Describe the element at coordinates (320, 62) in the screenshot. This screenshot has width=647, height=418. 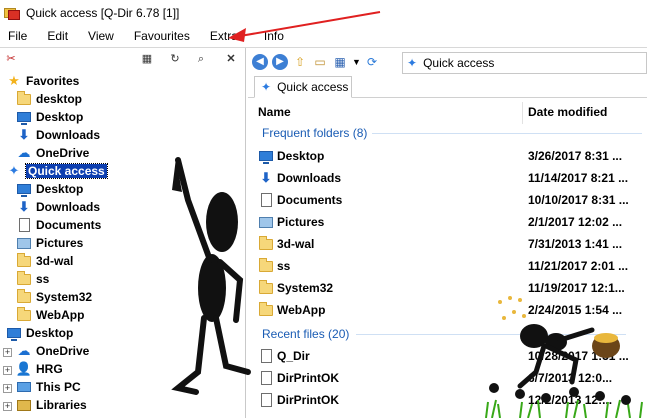
I see `new-folder-icon: ▭` at that location.